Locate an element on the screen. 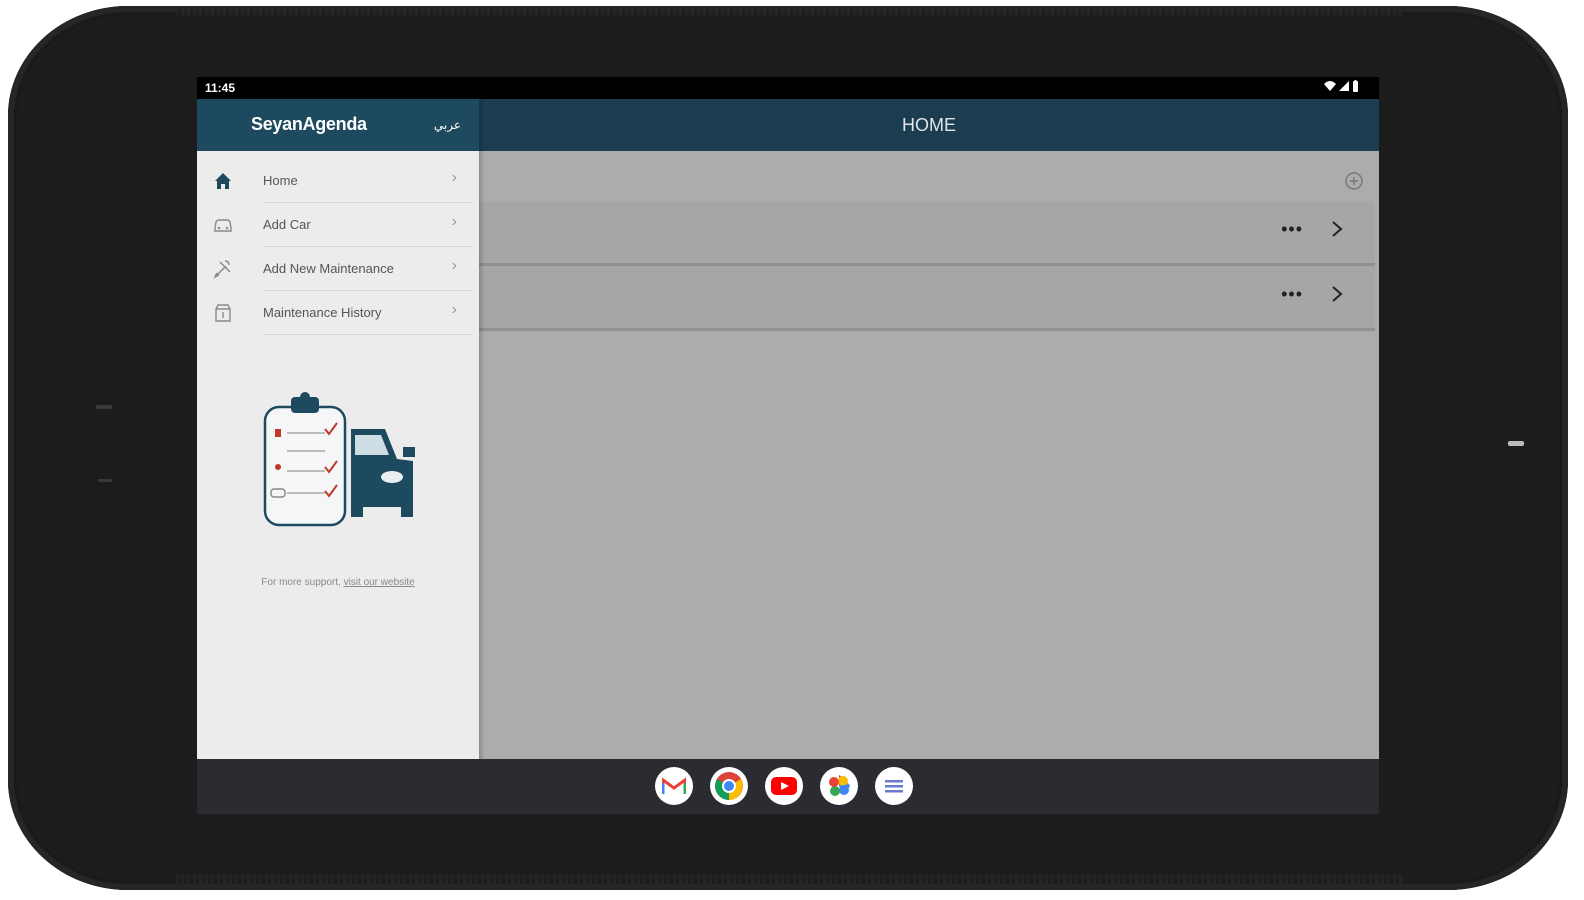 This screenshot has height=900, width=1584. app-dock is located at coordinates (784, 786).